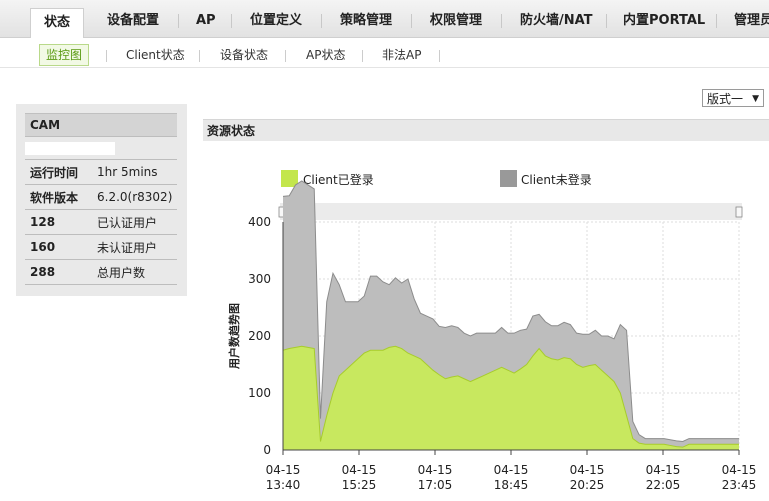 The height and width of the screenshot is (501, 769). What do you see at coordinates (57, 23) in the screenshot?
I see `tab-status: 状态` at bounding box center [57, 23].